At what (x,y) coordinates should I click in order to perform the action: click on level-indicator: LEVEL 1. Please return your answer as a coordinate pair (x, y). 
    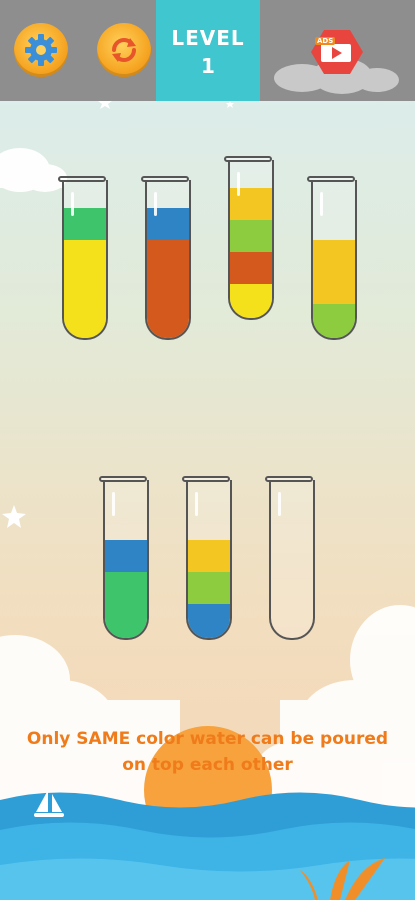
    Looking at the image, I should click on (208, 50).